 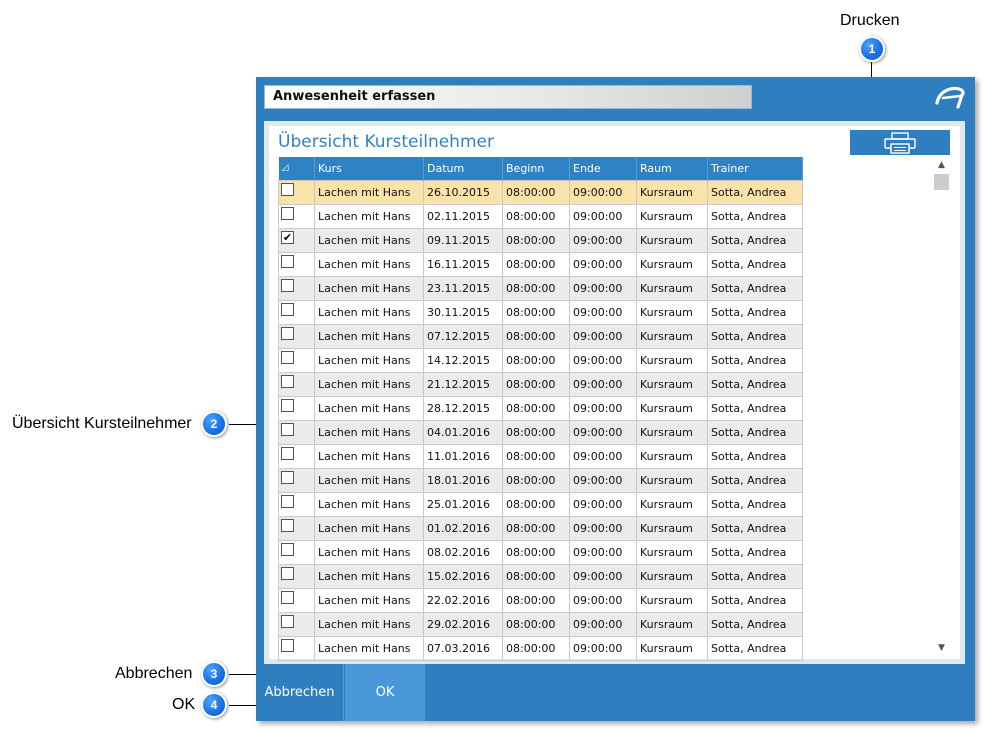 What do you see at coordinates (536, 168) in the screenshot?
I see `column-header-beginn: Beginn` at bounding box center [536, 168].